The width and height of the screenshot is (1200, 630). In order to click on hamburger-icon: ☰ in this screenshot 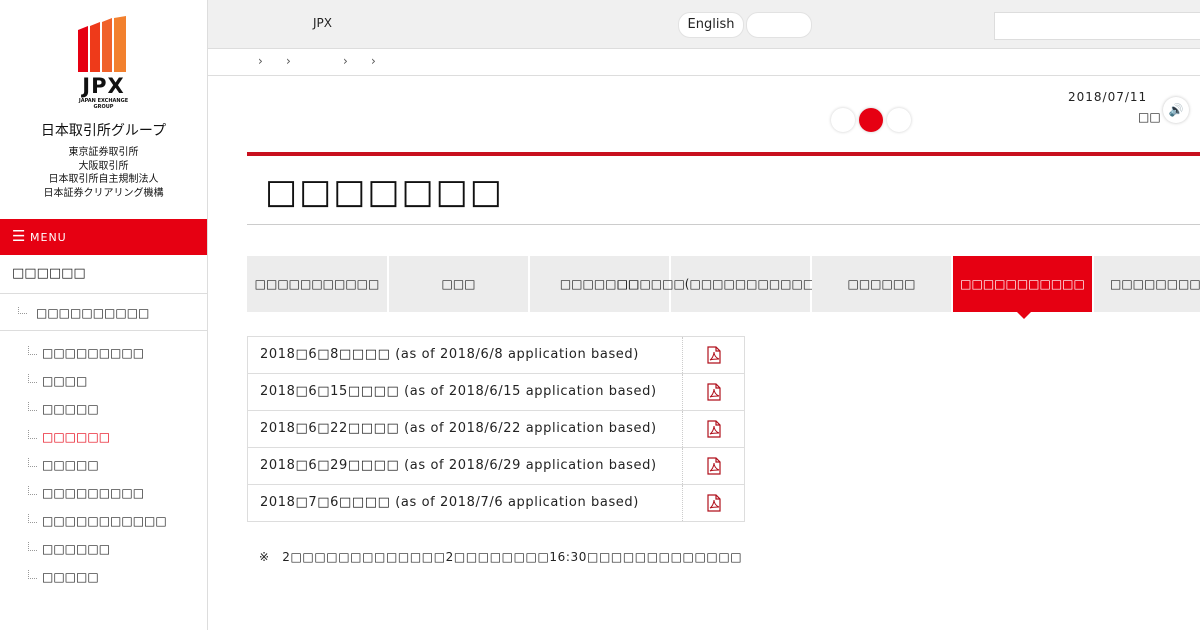, I will do `click(19, 236)`.